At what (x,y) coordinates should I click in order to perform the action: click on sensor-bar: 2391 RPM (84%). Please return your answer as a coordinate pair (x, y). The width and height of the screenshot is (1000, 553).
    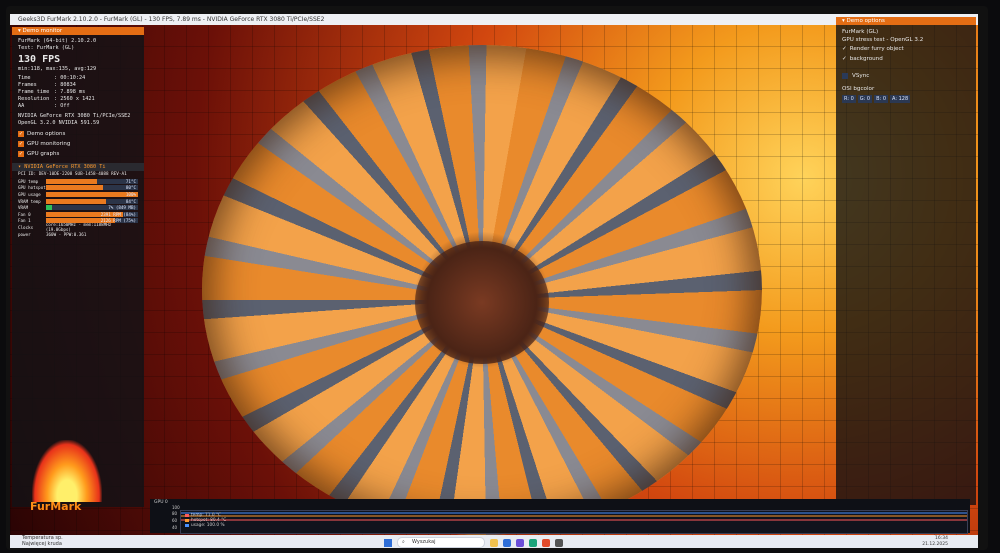
    Looking at the image, I should click on (92, 214).